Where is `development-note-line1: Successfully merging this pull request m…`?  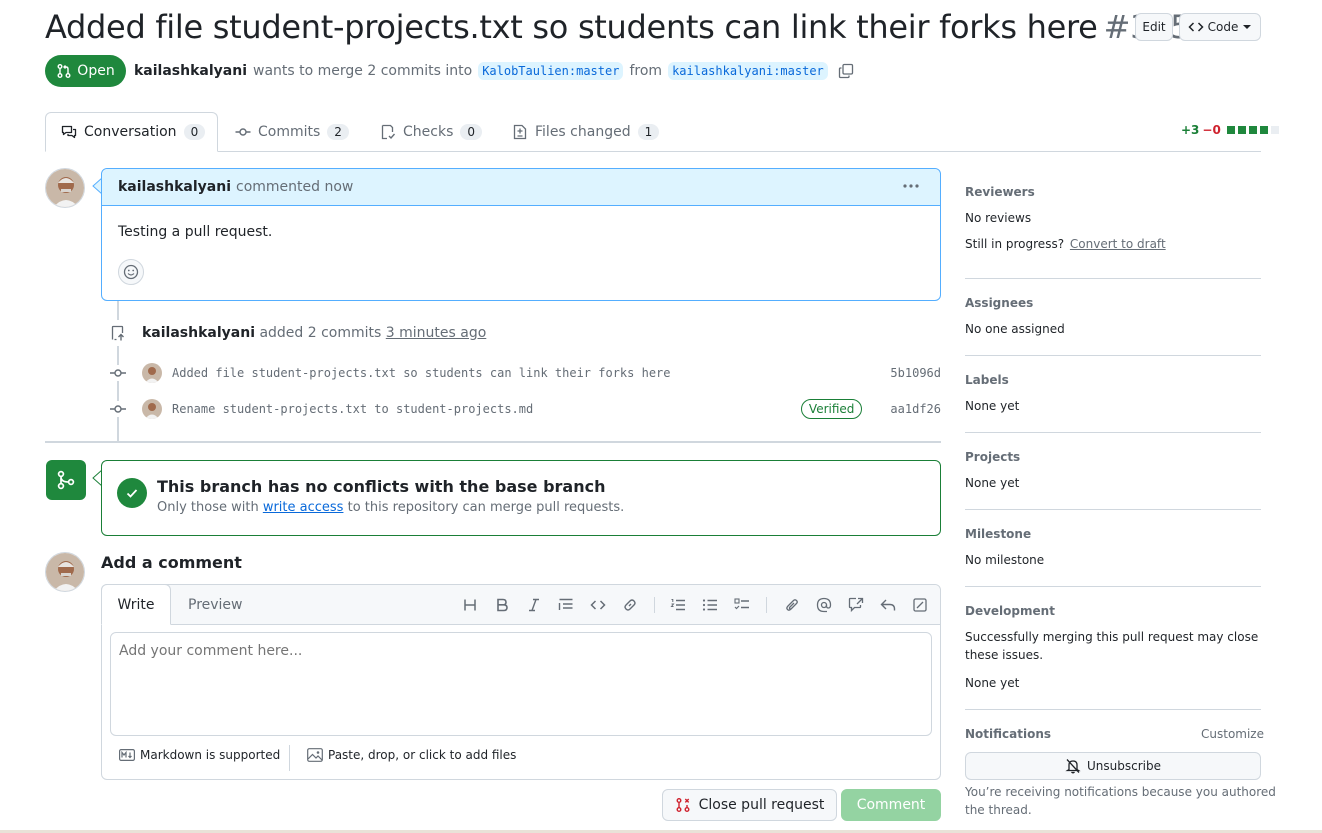
development-note-line1: Successfully merging this pull request m… is located at coordinates (1112, 637).